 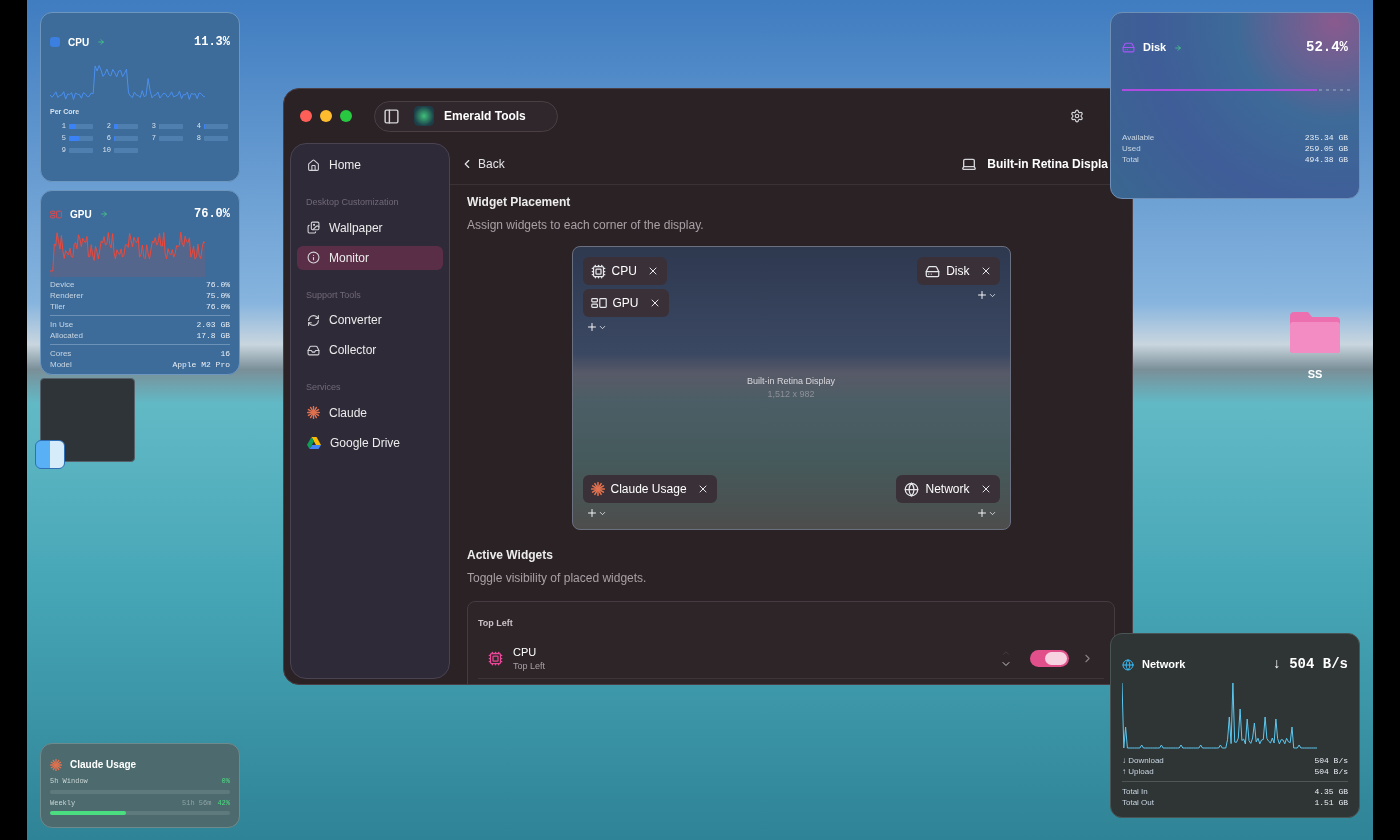 What do you see at coordinates (79, 42) in the screenshot?
I see `widget-title: CPU` at bounding box center [79, 42].